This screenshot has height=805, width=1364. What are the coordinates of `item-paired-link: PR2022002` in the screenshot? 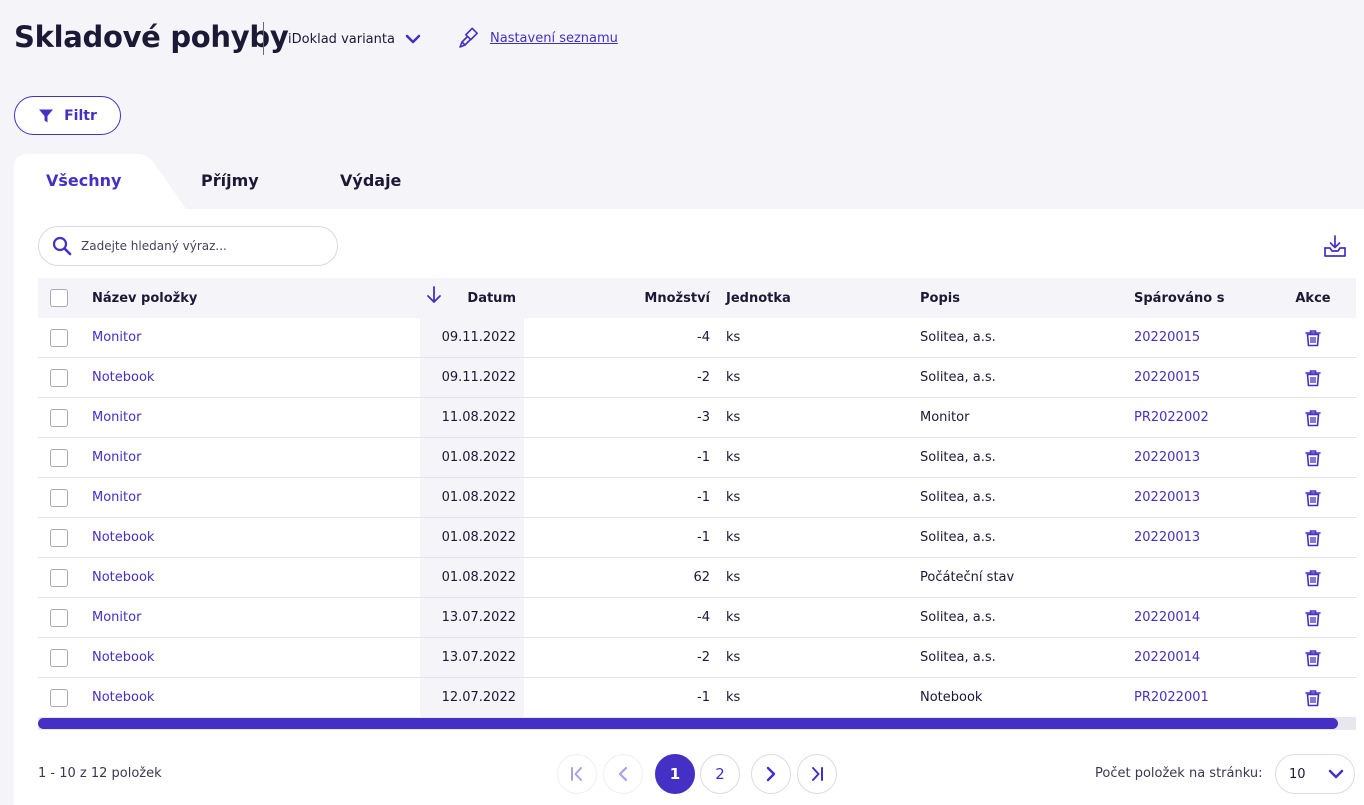 It's located at (1171, 417).